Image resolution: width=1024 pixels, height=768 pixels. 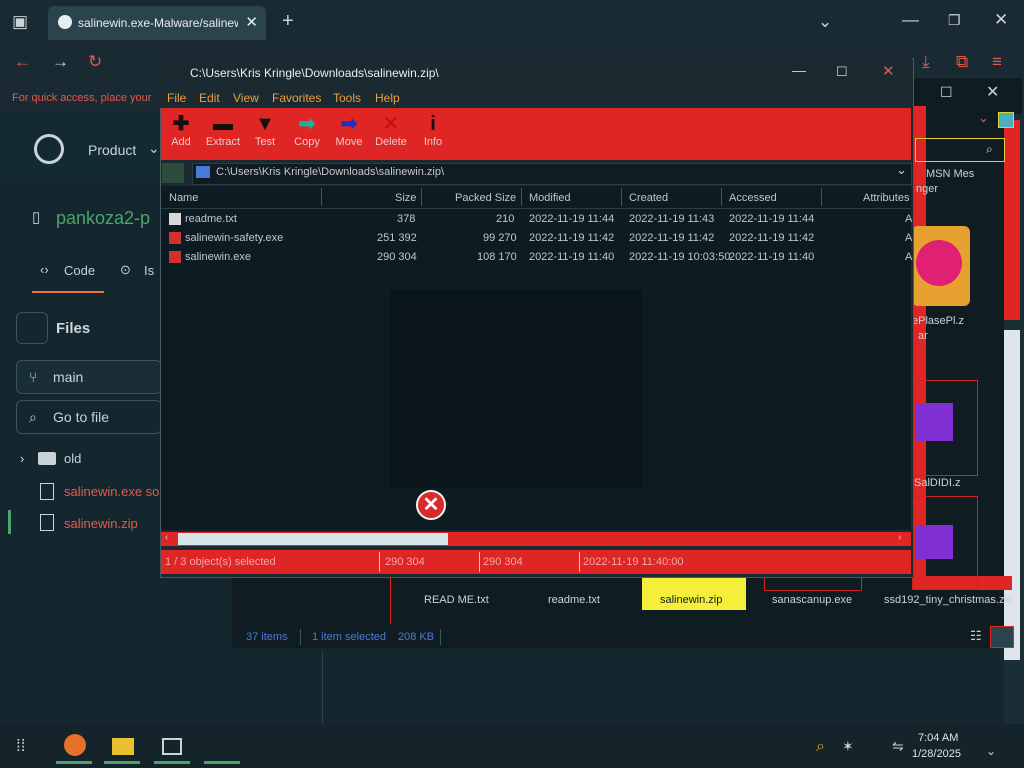 What do you see at coordinates (910, 20) in the screenshot?
I see `minimize-icon: —` at bounding box center [910, 20].